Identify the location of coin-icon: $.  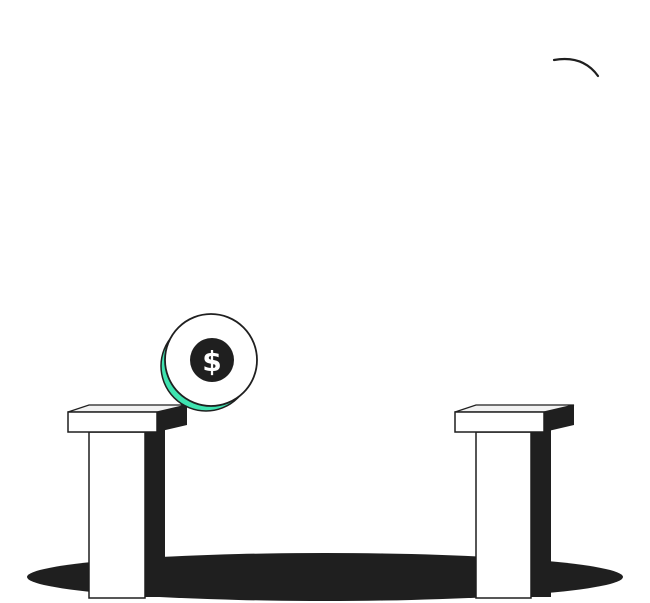
(209, 362).